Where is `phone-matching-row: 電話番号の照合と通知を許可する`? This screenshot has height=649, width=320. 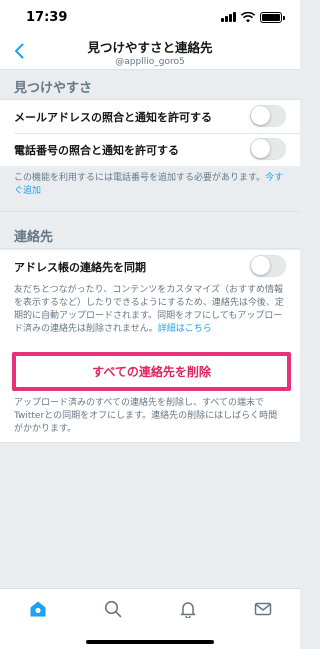
phone-matching-row: 電話番号の照合と通知を許可する is located at coordinates (150, 149).